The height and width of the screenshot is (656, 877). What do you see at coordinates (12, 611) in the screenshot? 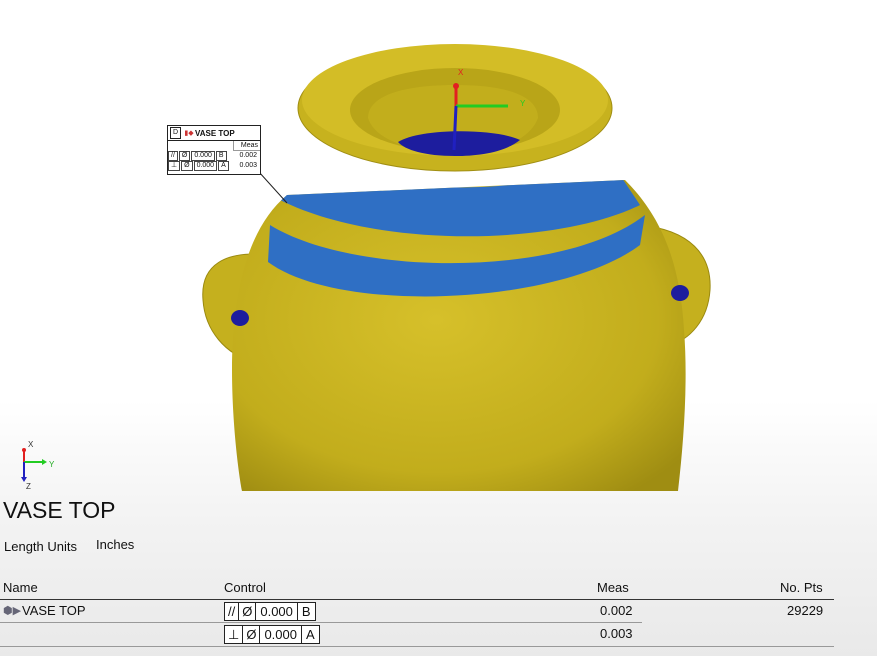
I see `feature-icon: ⬢▶` at bounding box center [12, 611].